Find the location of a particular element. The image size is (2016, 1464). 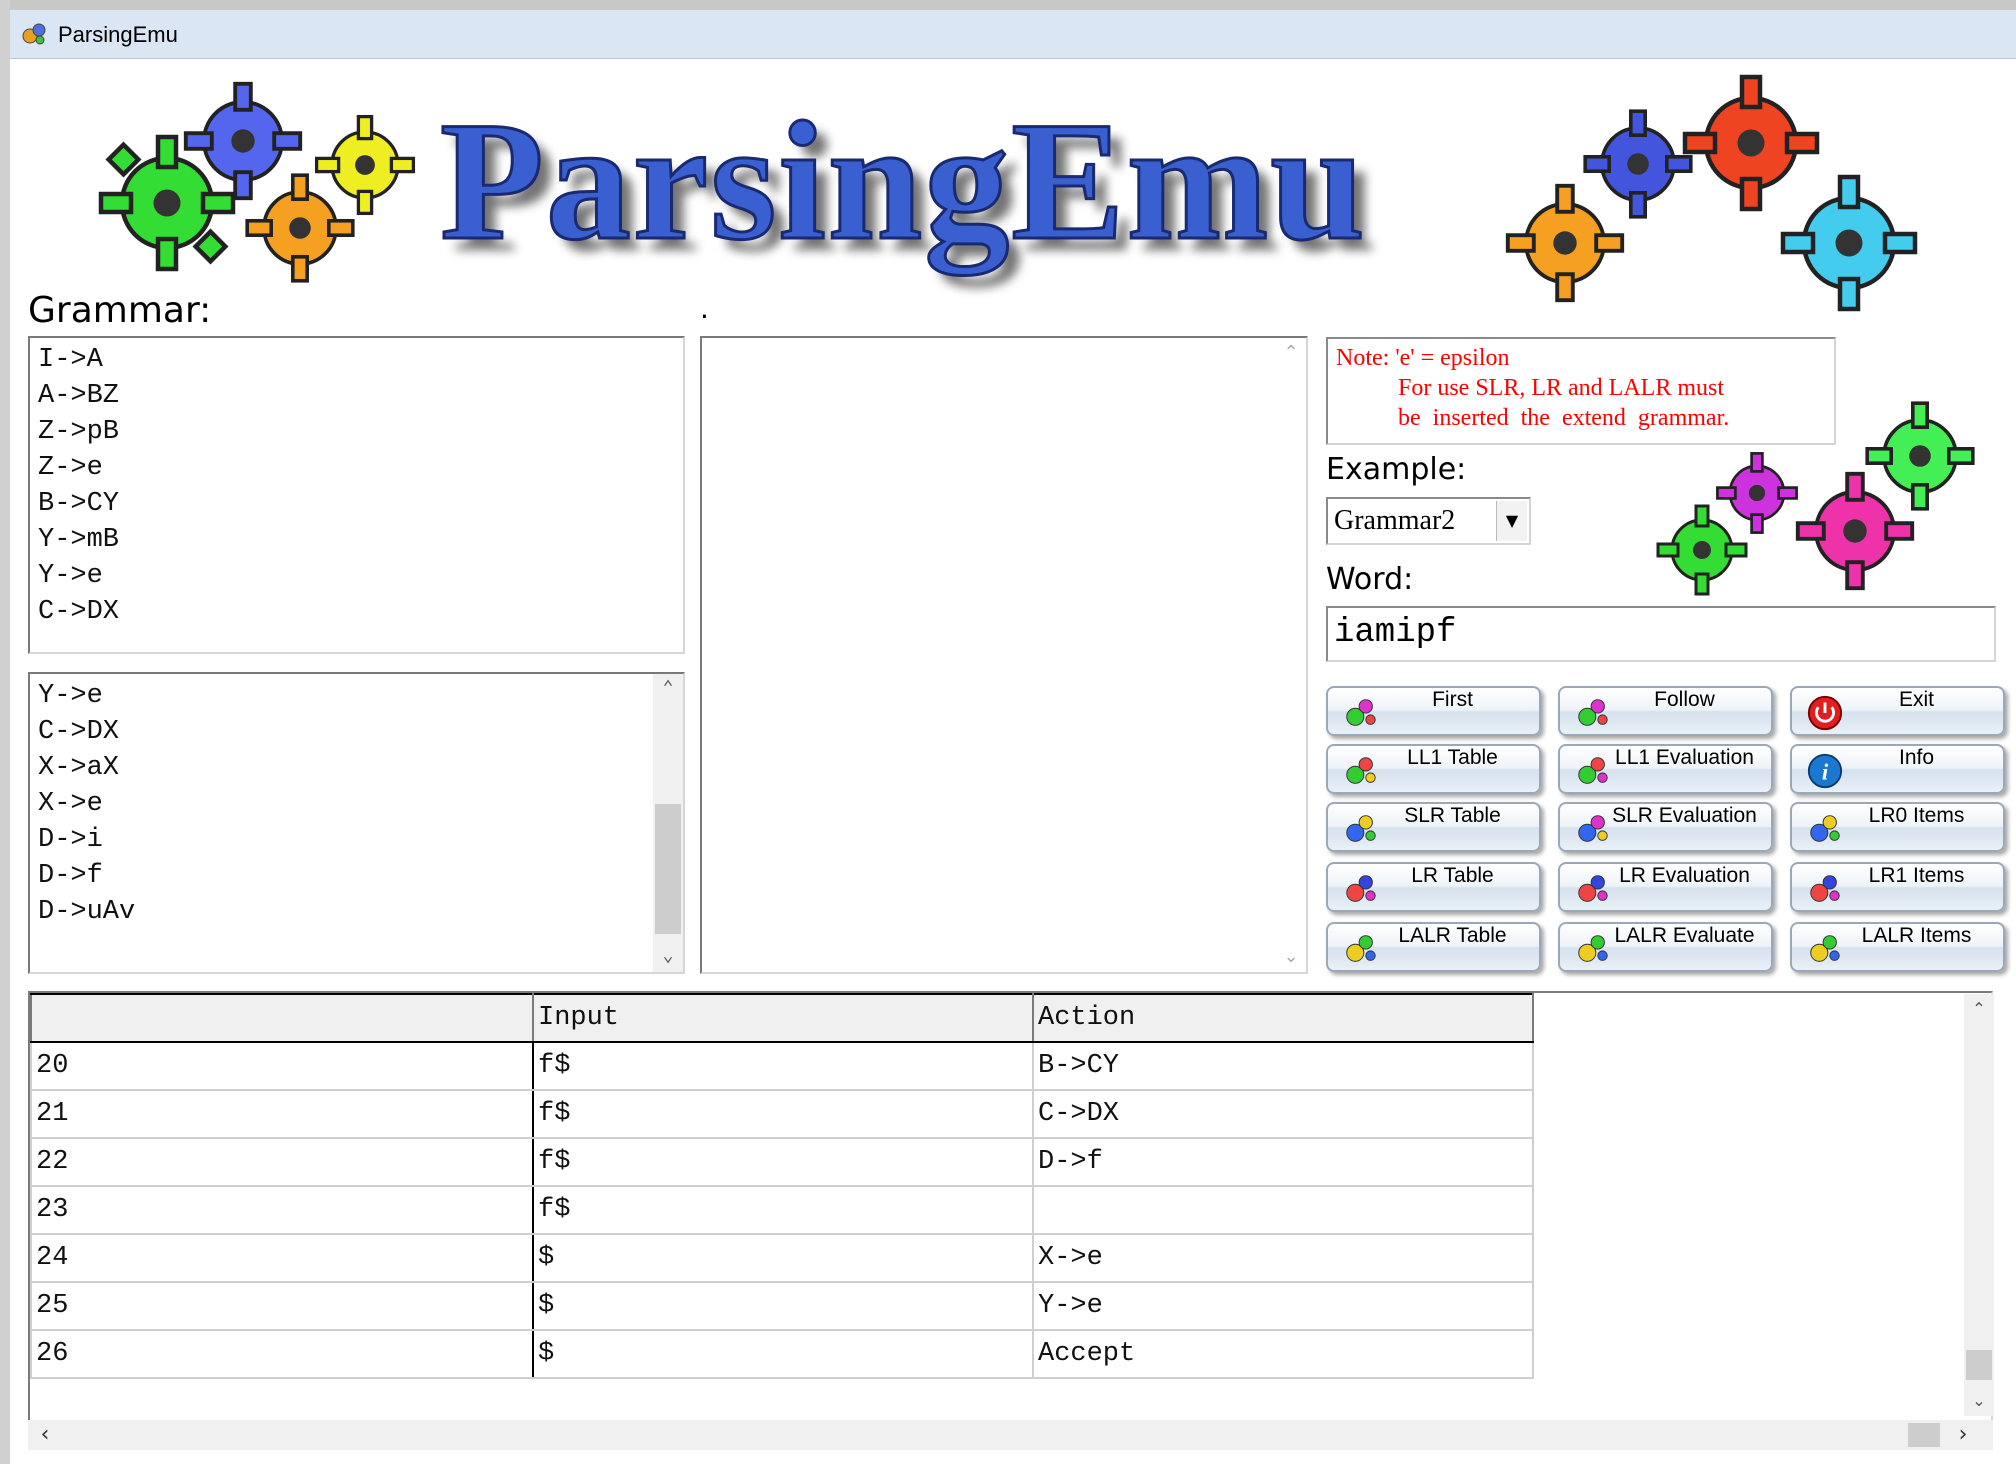

output-scrollbar: ⌃ ⌄ is located at coordinates (1291, 655).